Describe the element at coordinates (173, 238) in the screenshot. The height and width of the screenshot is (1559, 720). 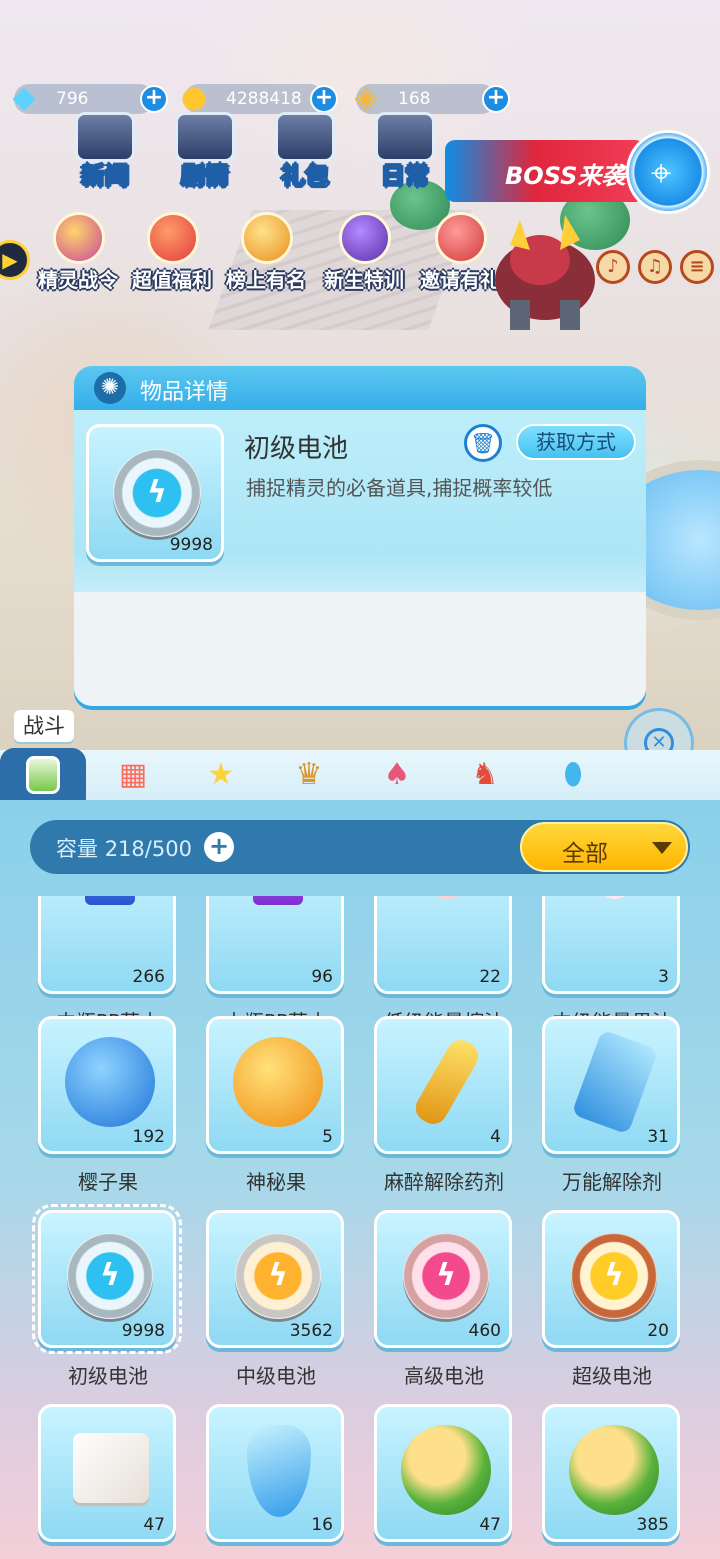
I see `gift-box-icon` at that location.